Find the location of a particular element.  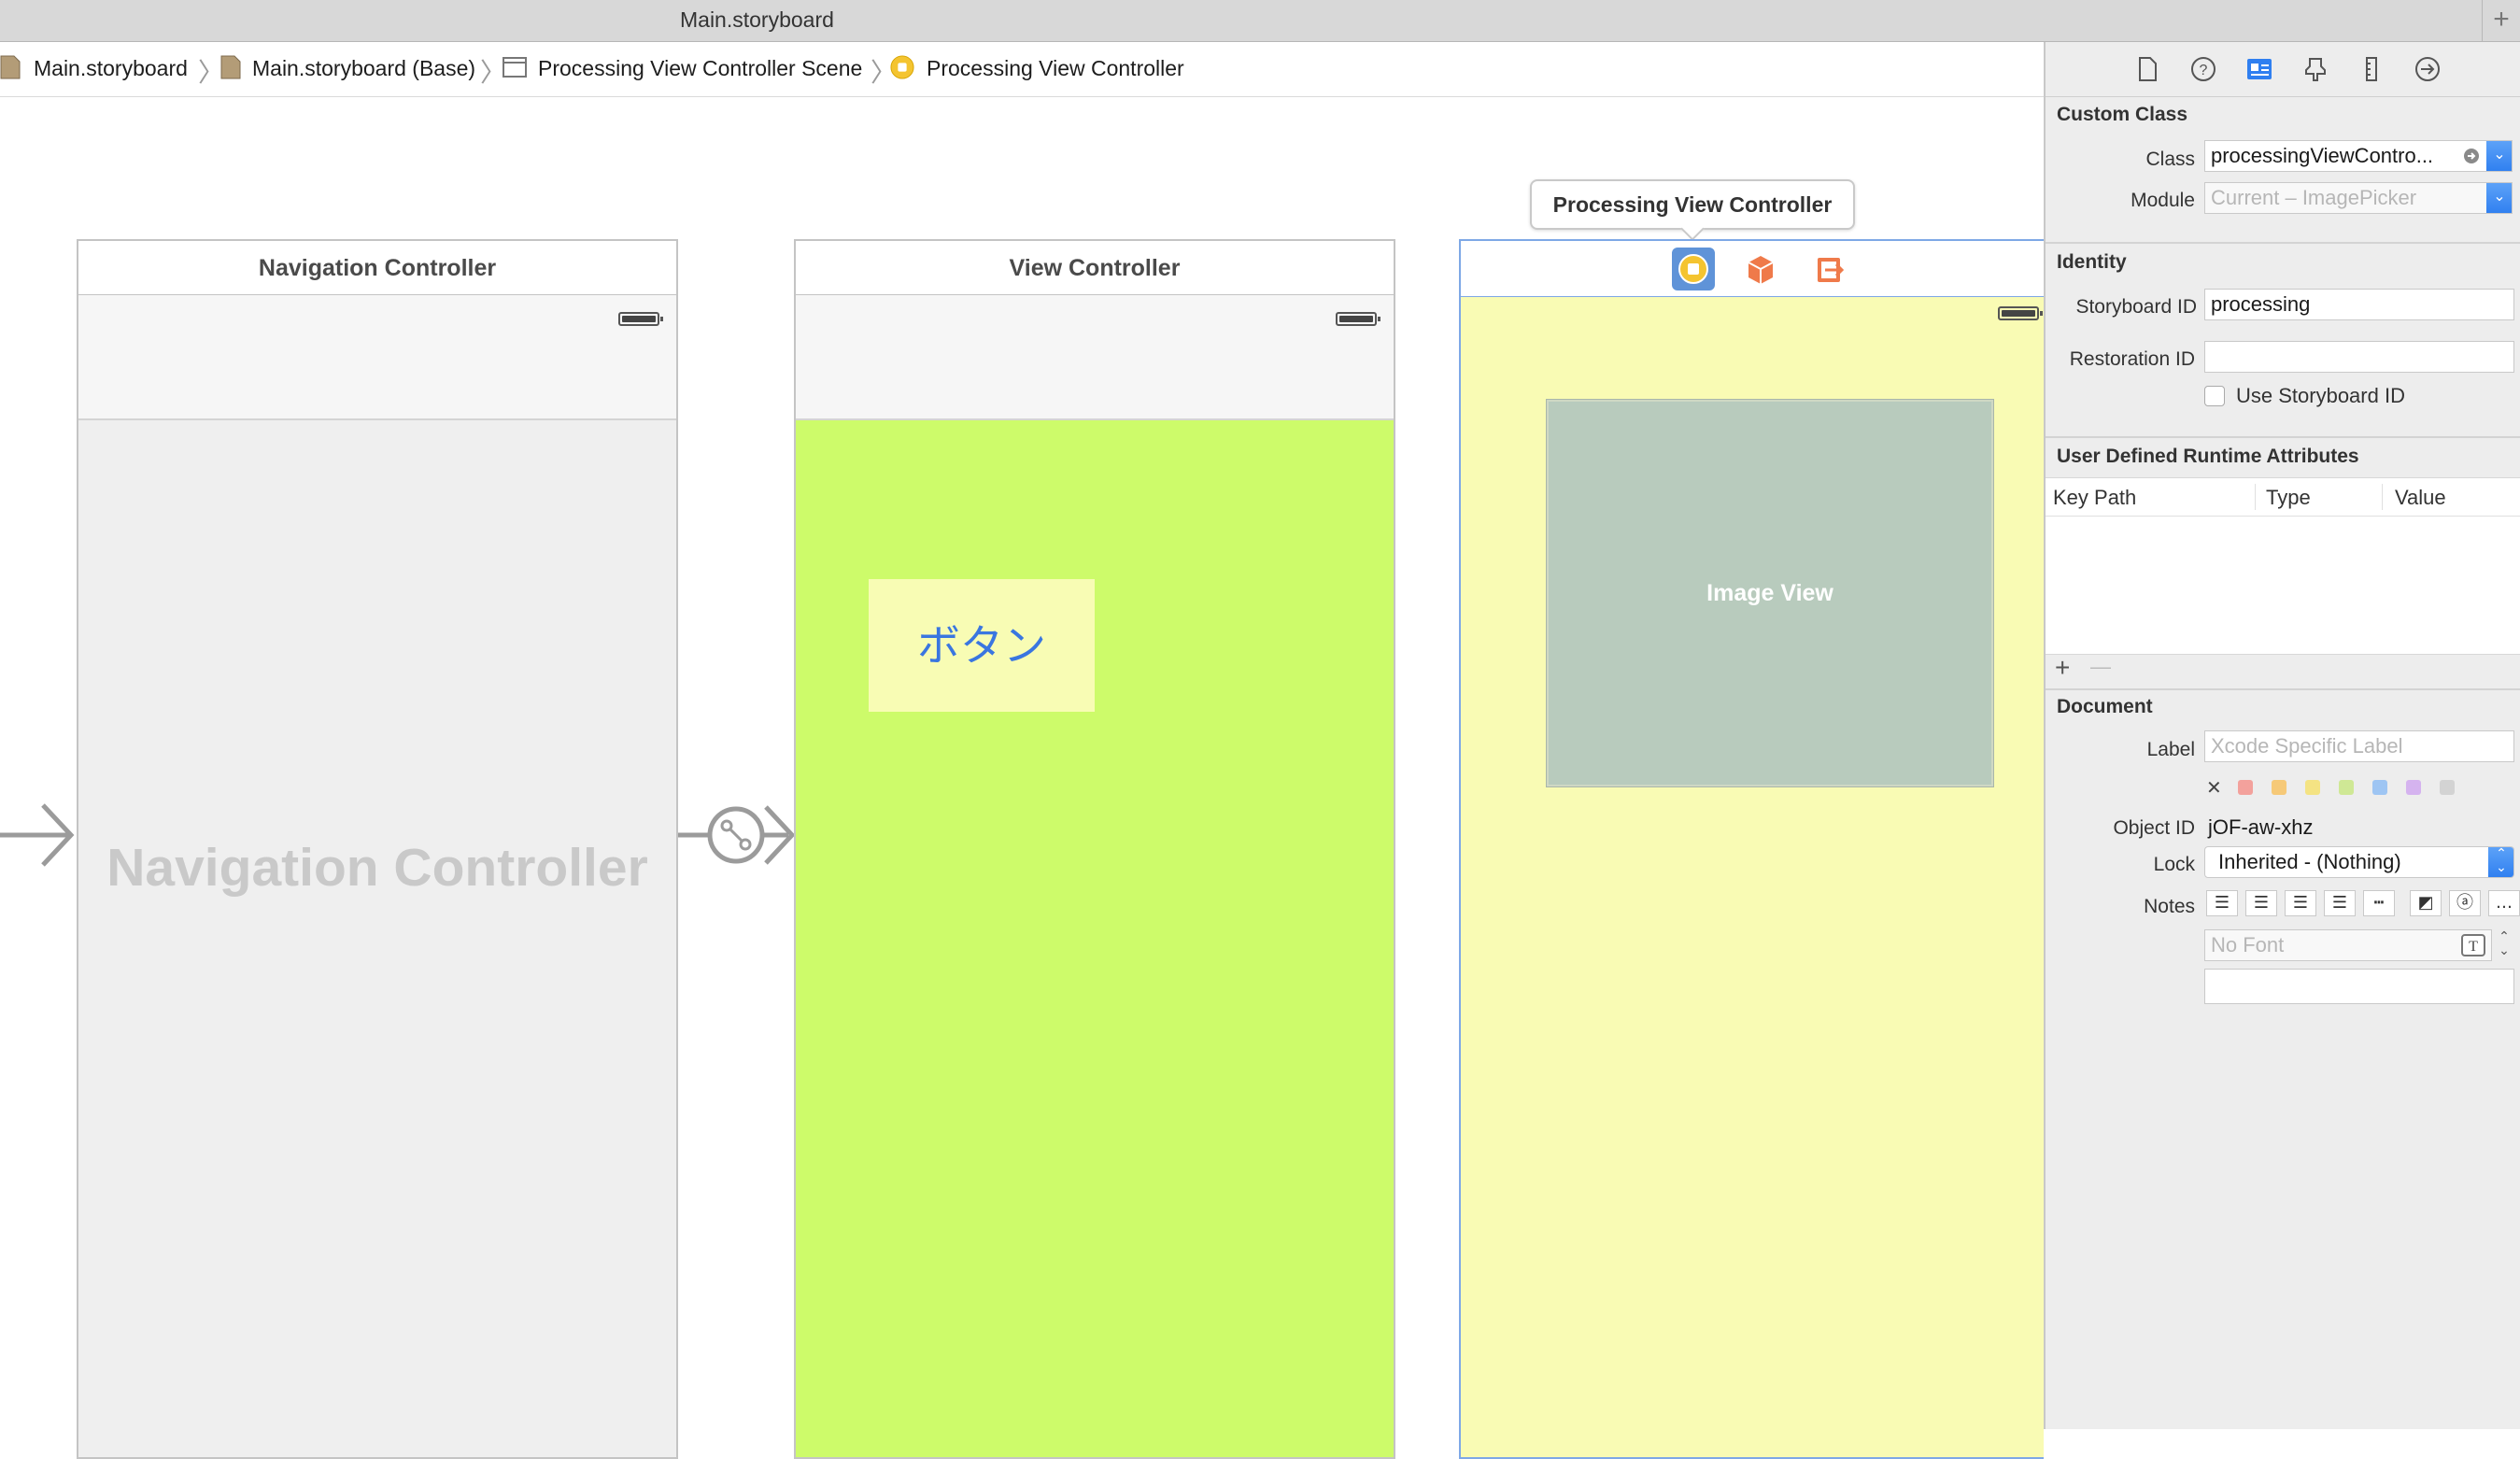

scene-title: View Controller is located at coordinates (1094, 267).